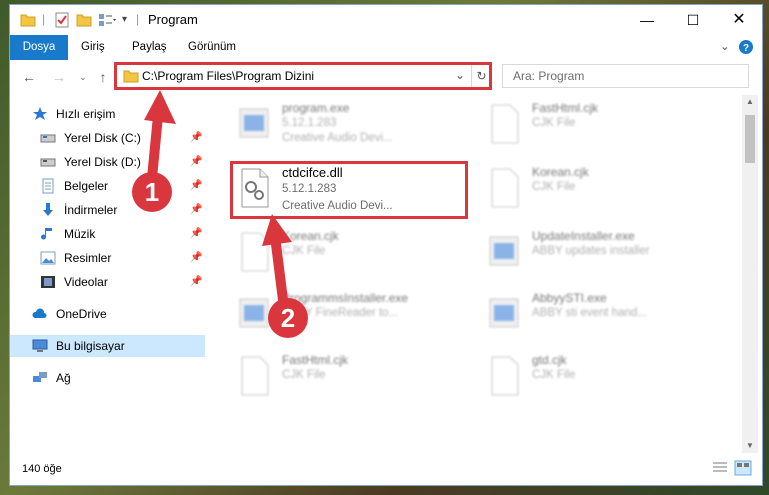 Image resolution: width=769 pixels, height=495 pixels. I want to click on step-badge-1: 1, so click(152, 192).